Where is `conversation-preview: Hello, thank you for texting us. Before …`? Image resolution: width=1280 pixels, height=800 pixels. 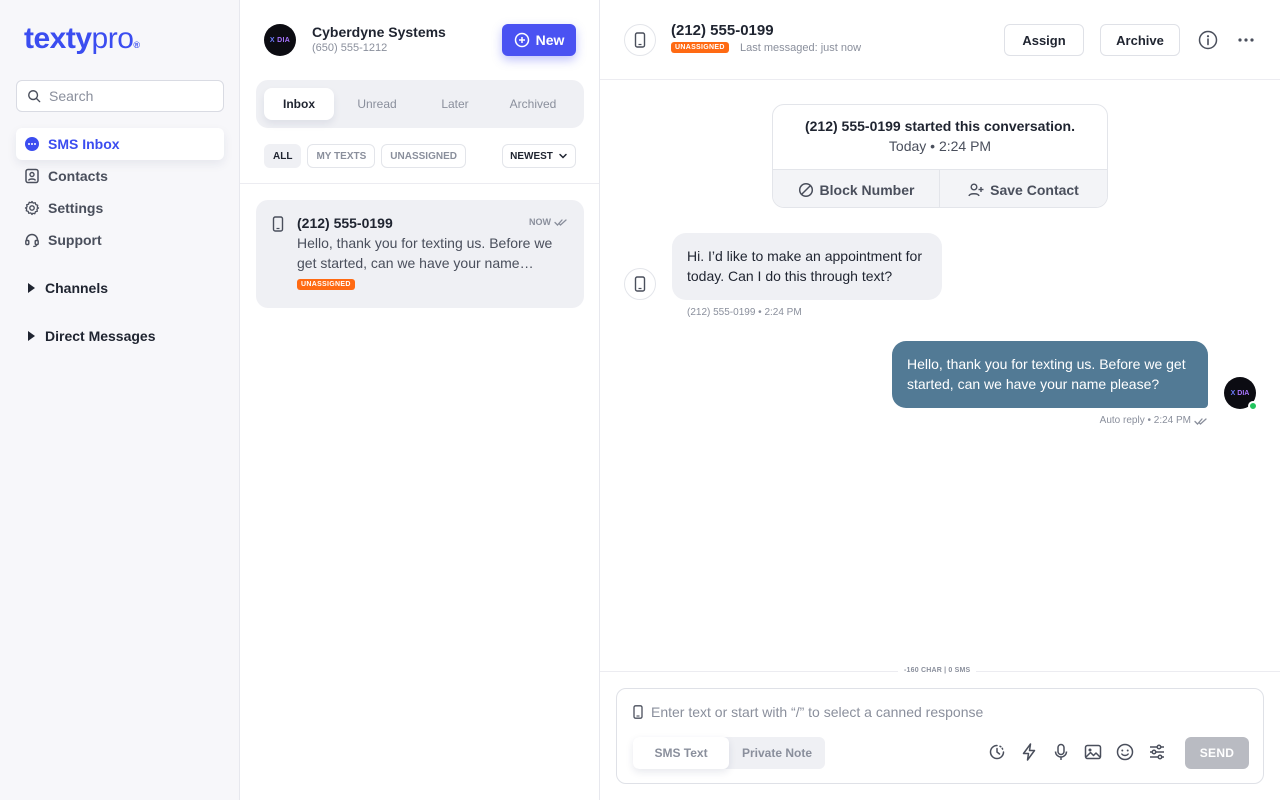
conversation-preview: Hello, thank you for texting us. Before … is located at coordinates (425, 253).